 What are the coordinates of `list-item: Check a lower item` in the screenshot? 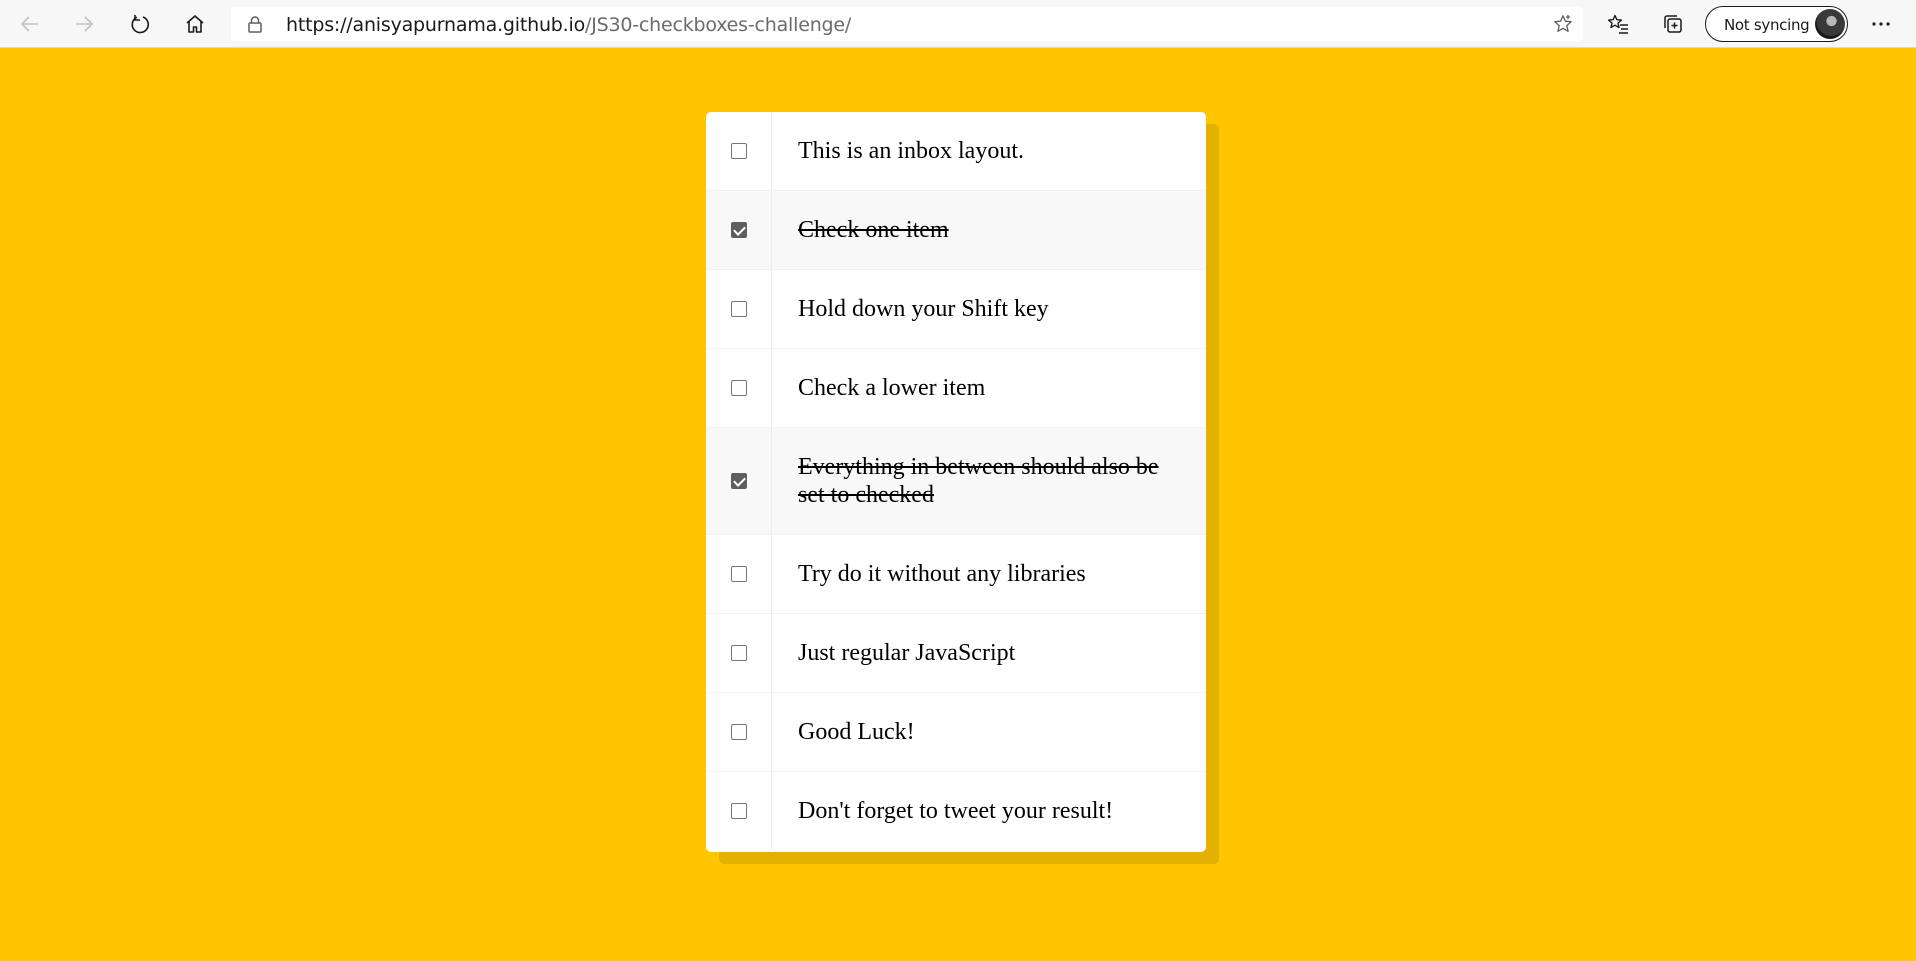 It's located at (956, 388).